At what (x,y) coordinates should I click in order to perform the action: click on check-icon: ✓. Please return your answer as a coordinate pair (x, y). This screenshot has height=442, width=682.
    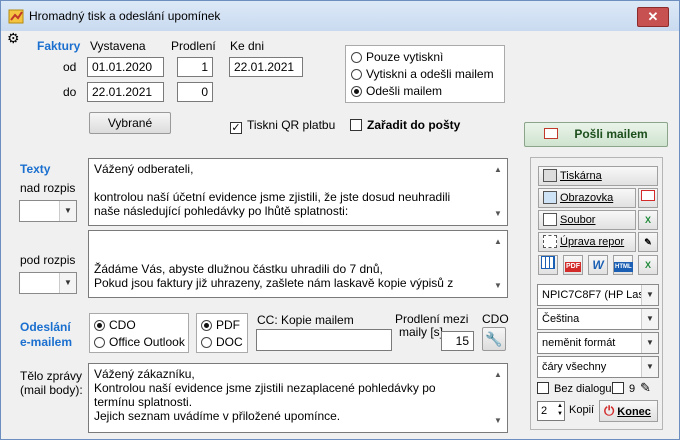
    Looking at the image, I should click on (236, 128).